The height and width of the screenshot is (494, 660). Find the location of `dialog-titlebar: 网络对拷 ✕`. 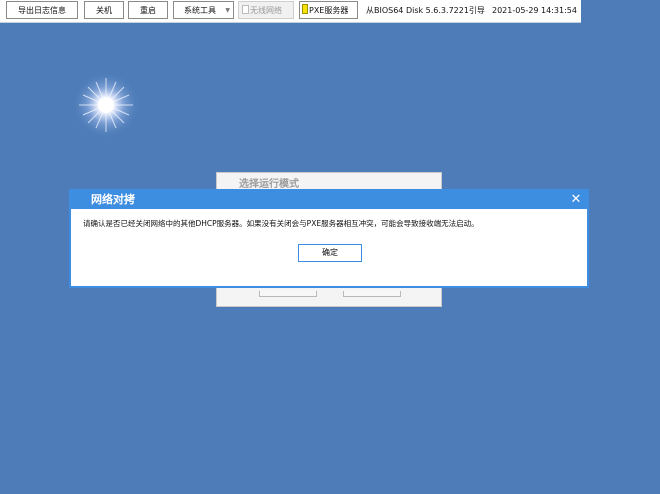

dialog-titlebar: 网络对拷 ✕ is located at coordinates (329, 200).